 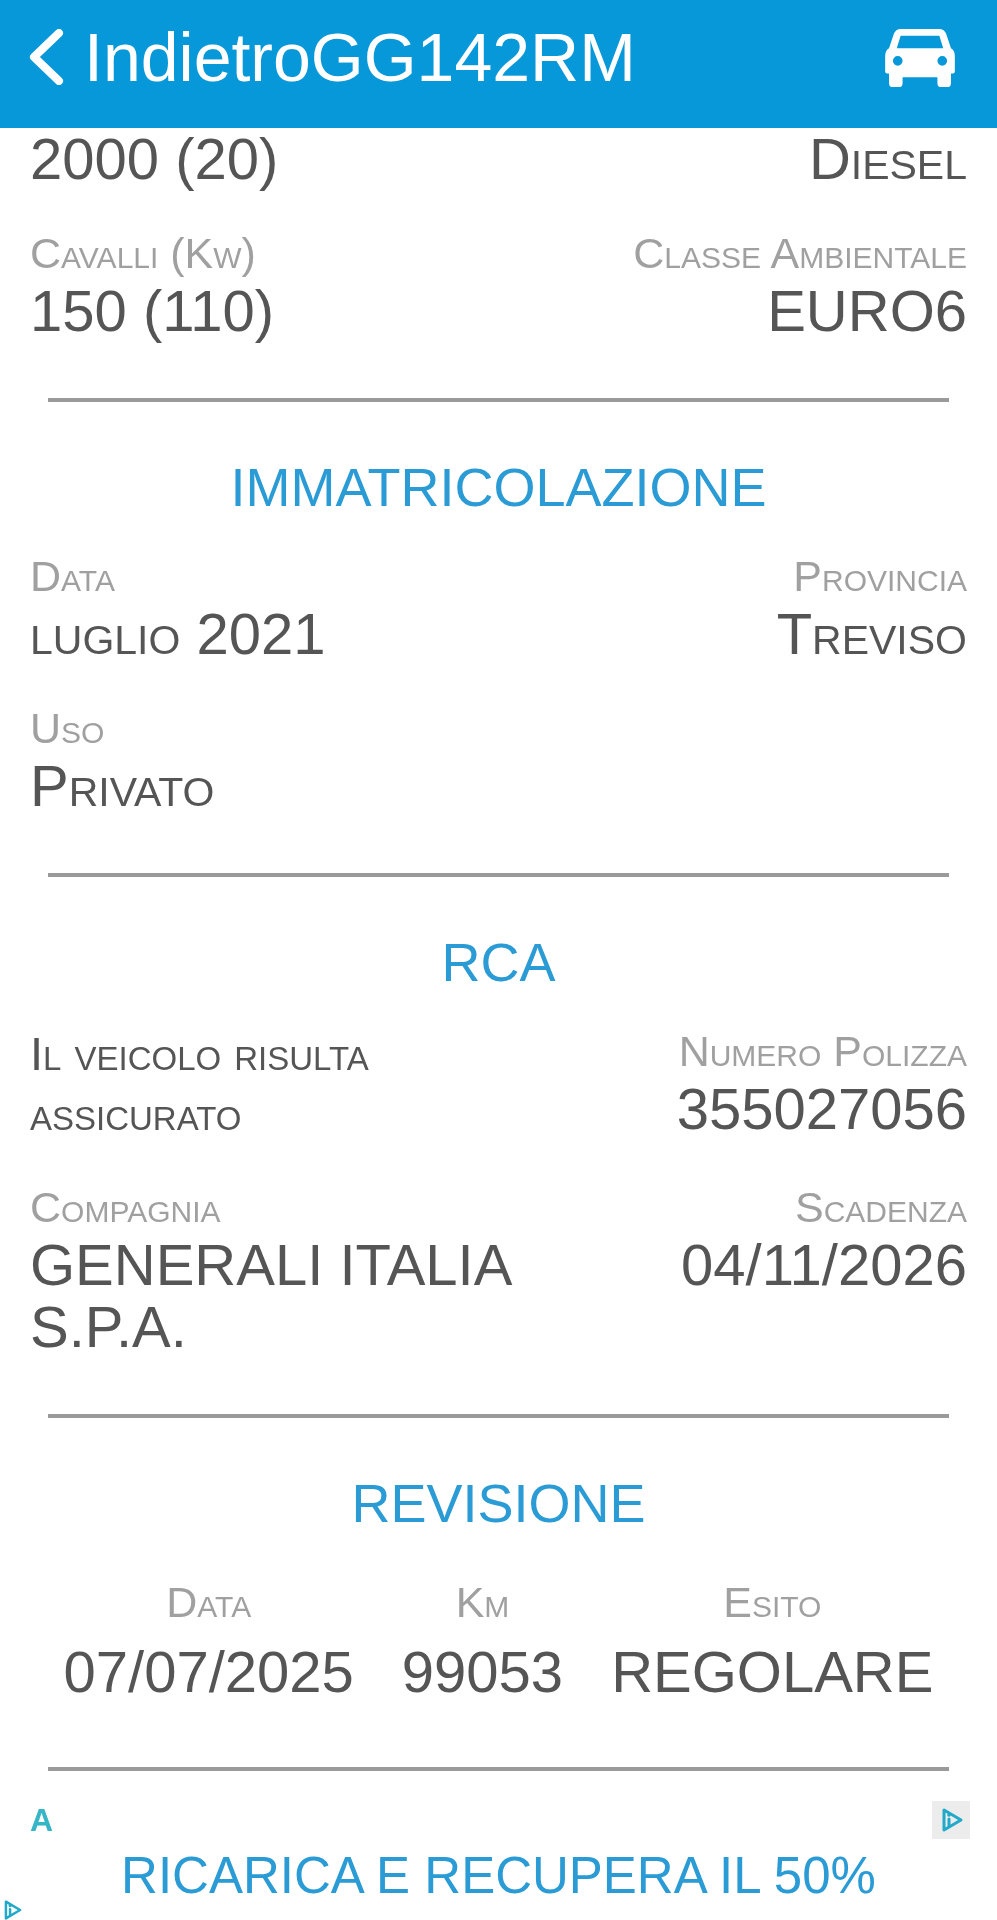 I want to click on section-title: REVISIONE, so click(x=498, y=1503).